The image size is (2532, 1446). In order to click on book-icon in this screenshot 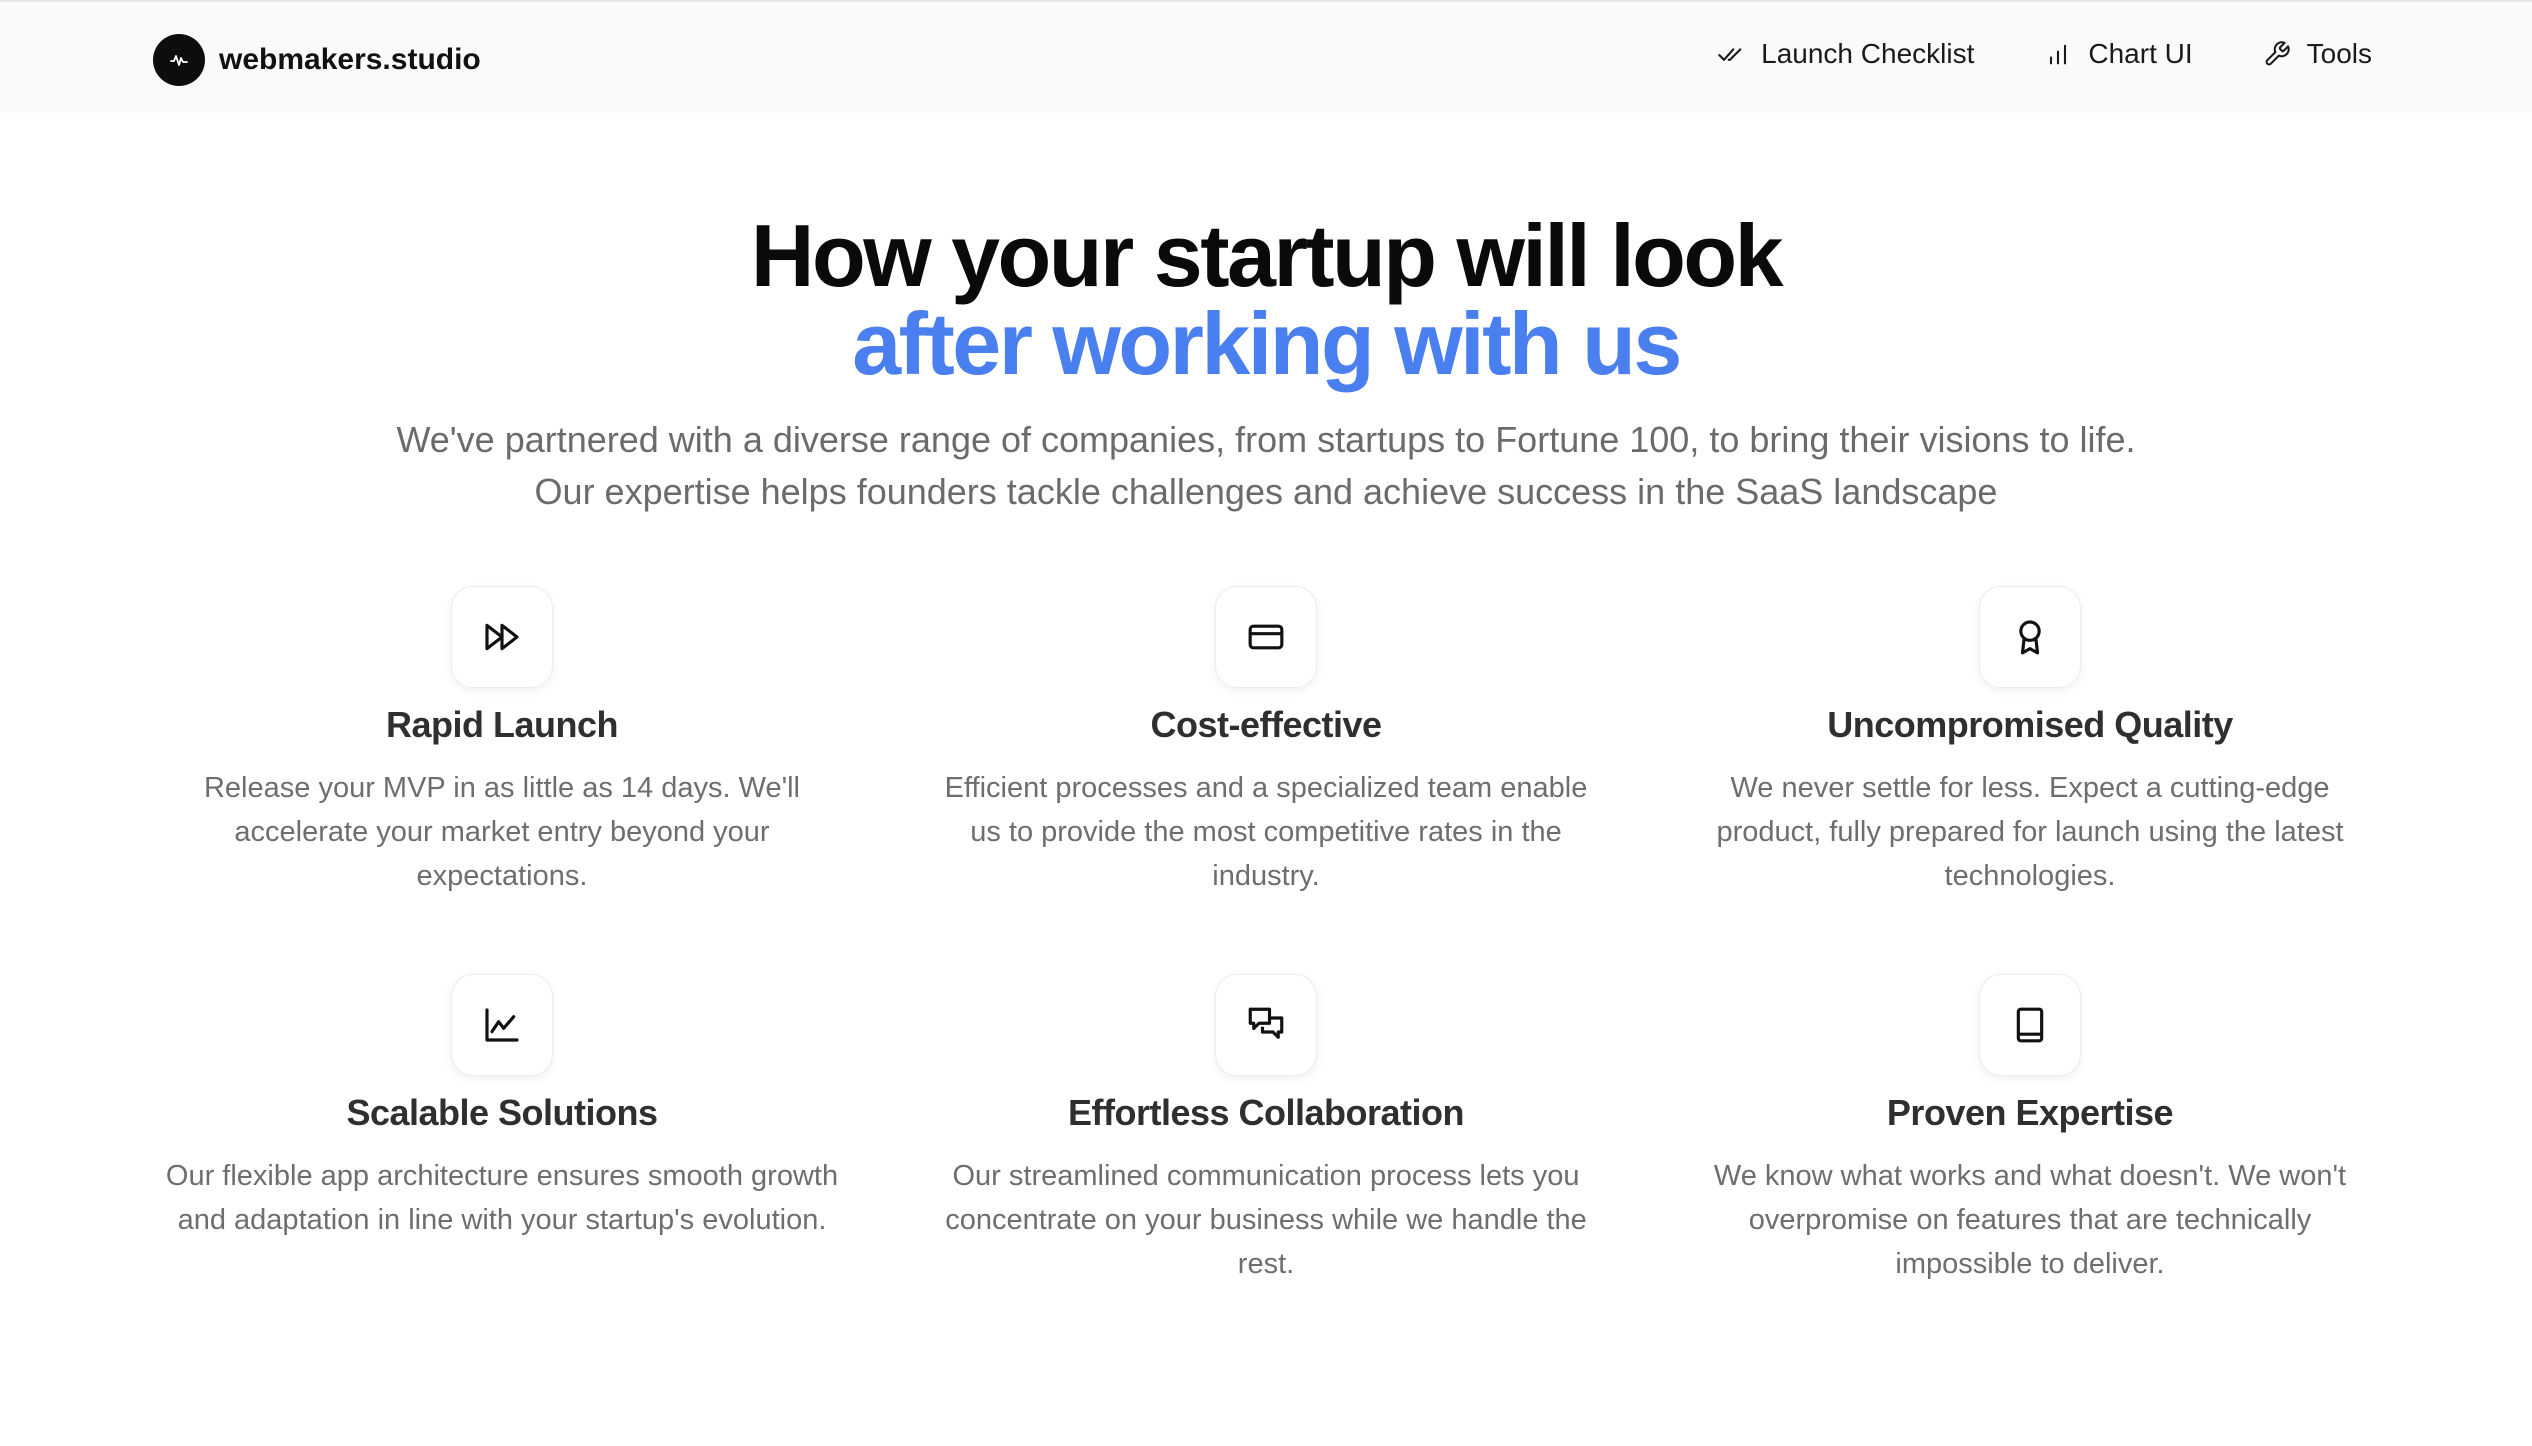, I will do `click(2030, 1025)`.